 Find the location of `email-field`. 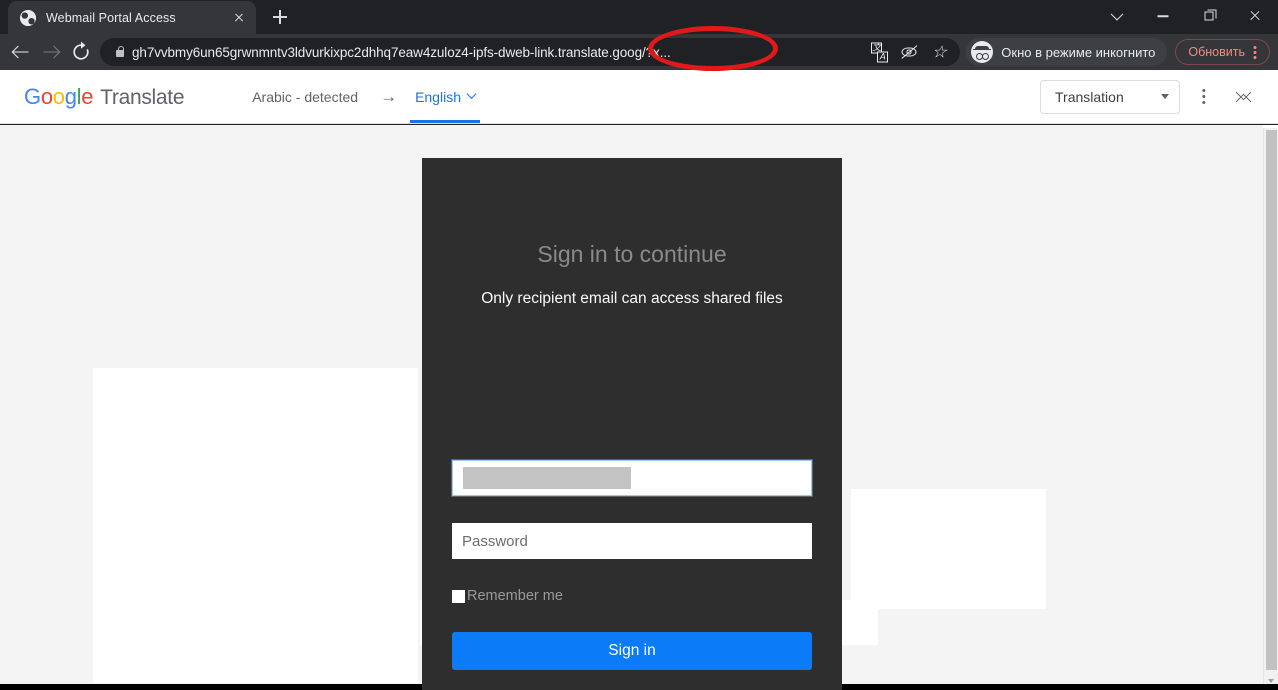

email-field is located at coordinates (632, 478).